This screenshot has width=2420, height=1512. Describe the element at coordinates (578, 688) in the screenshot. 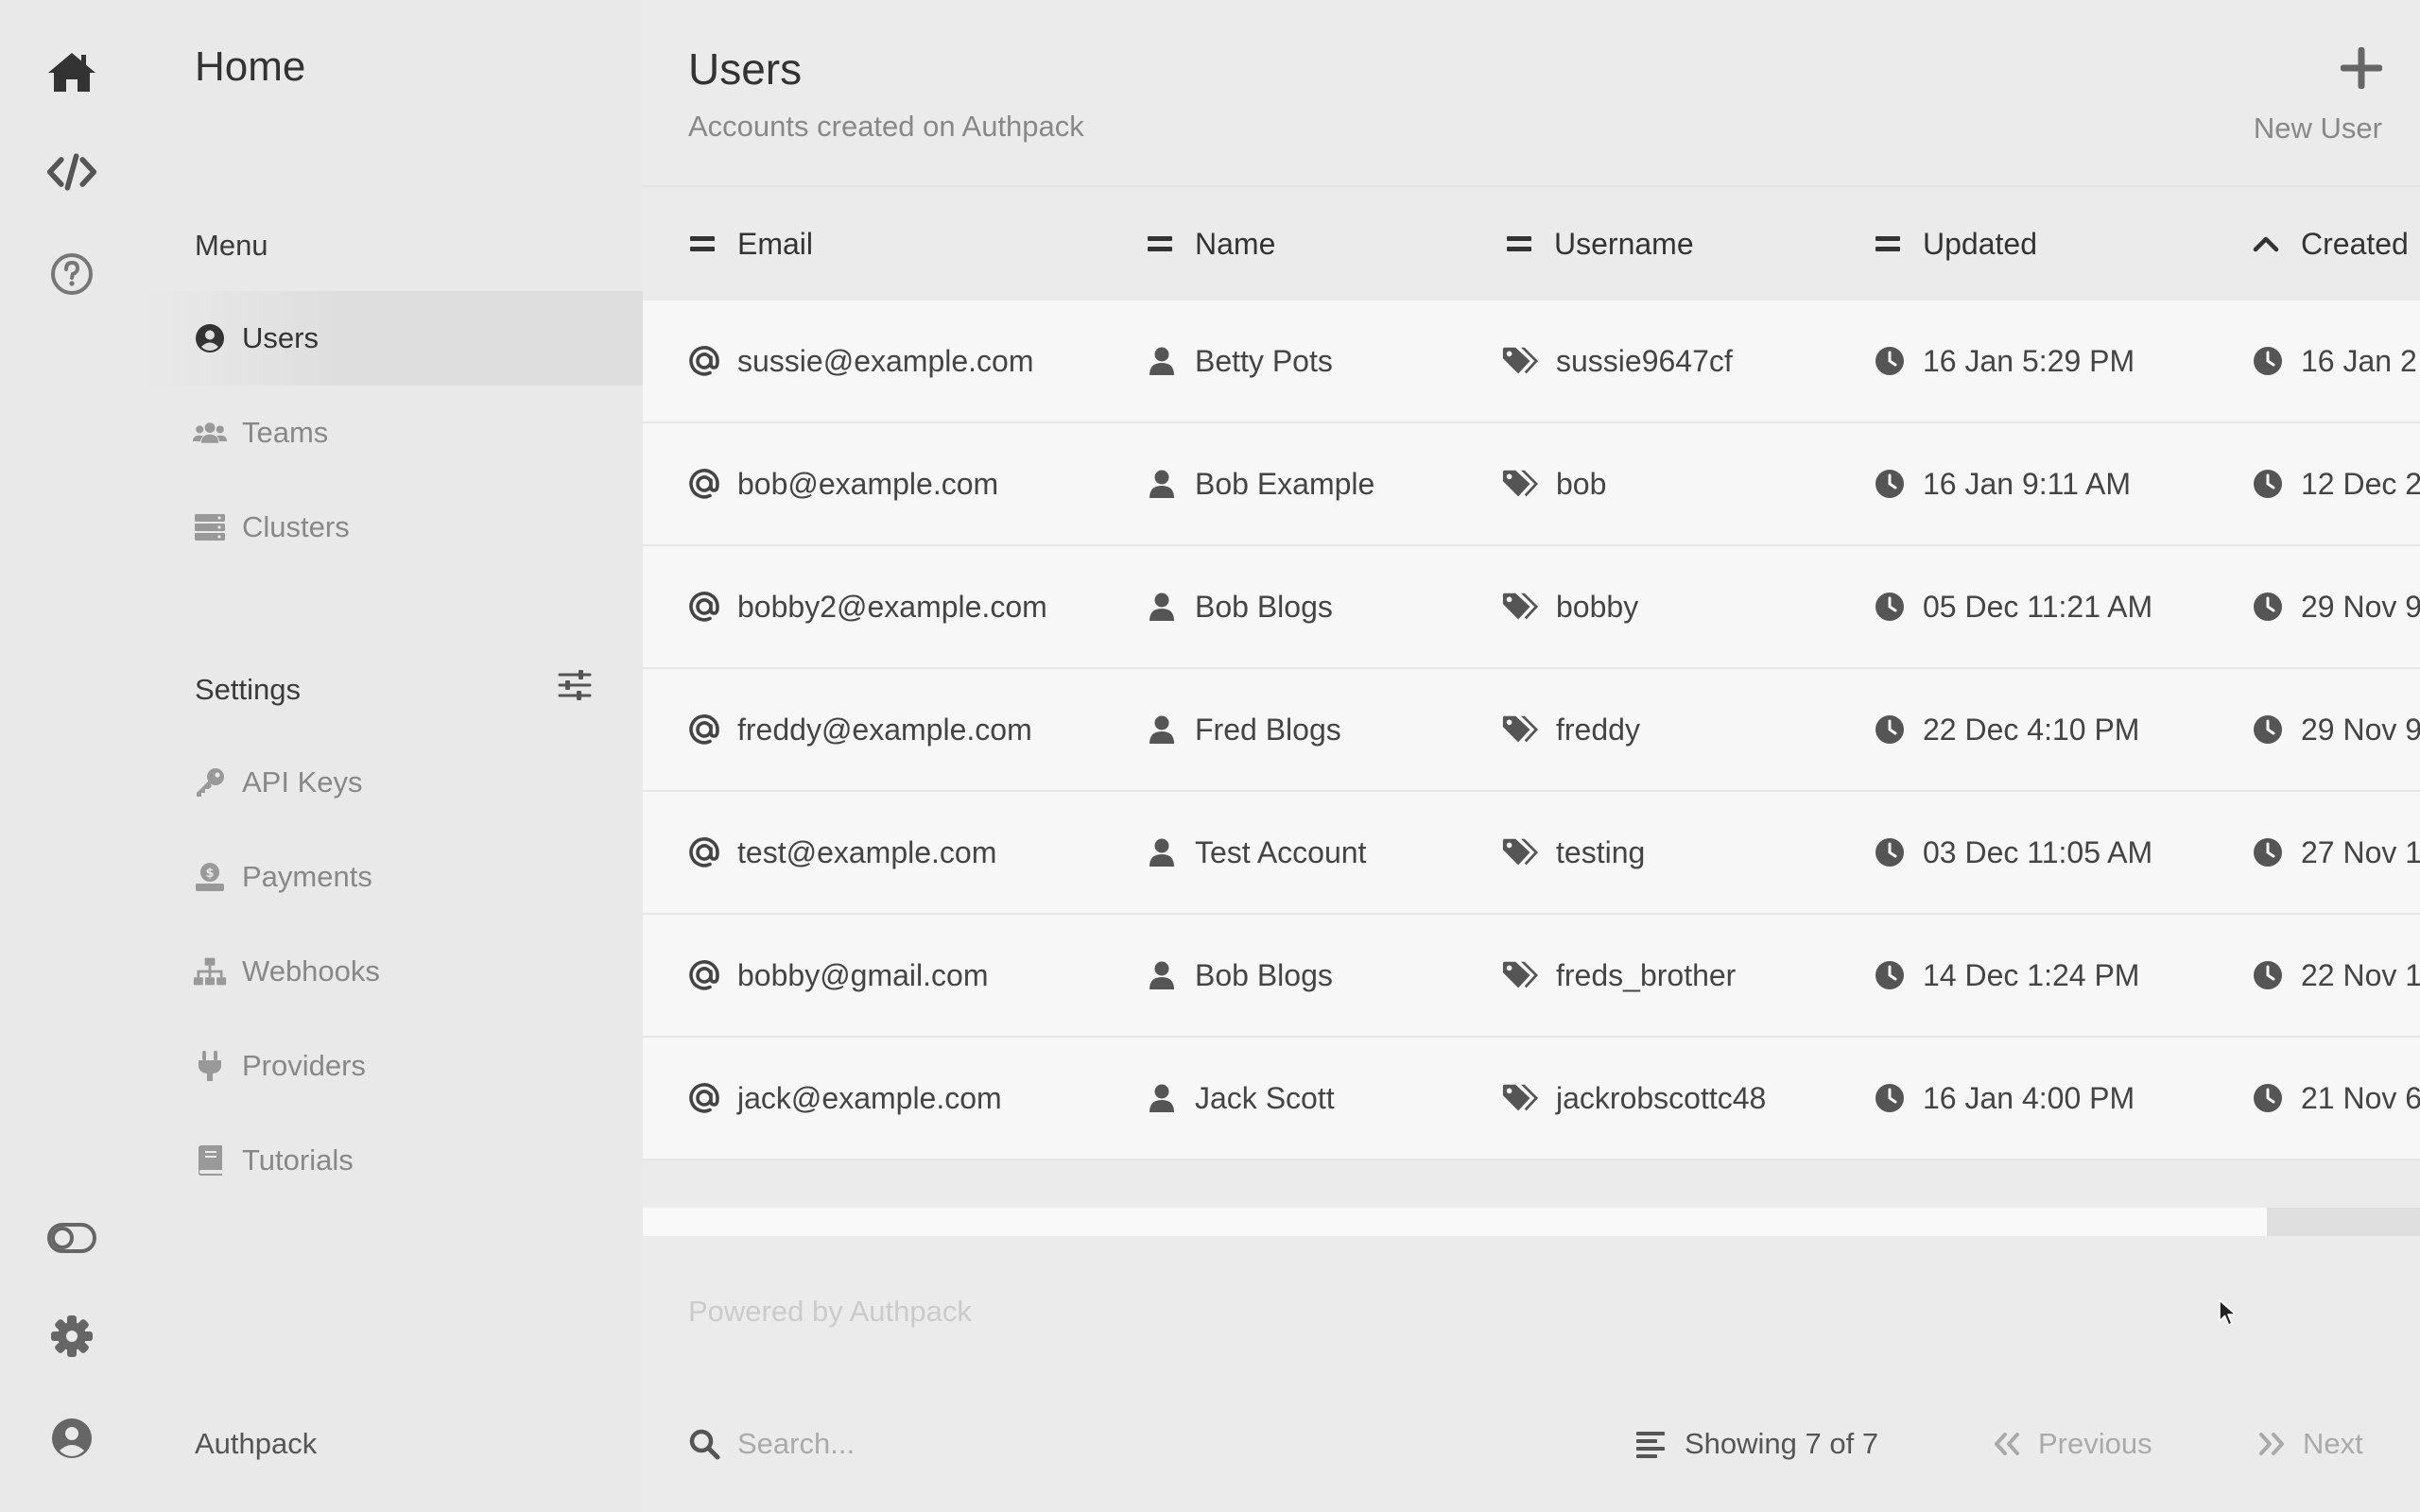

I see `tune-icon` at that location.